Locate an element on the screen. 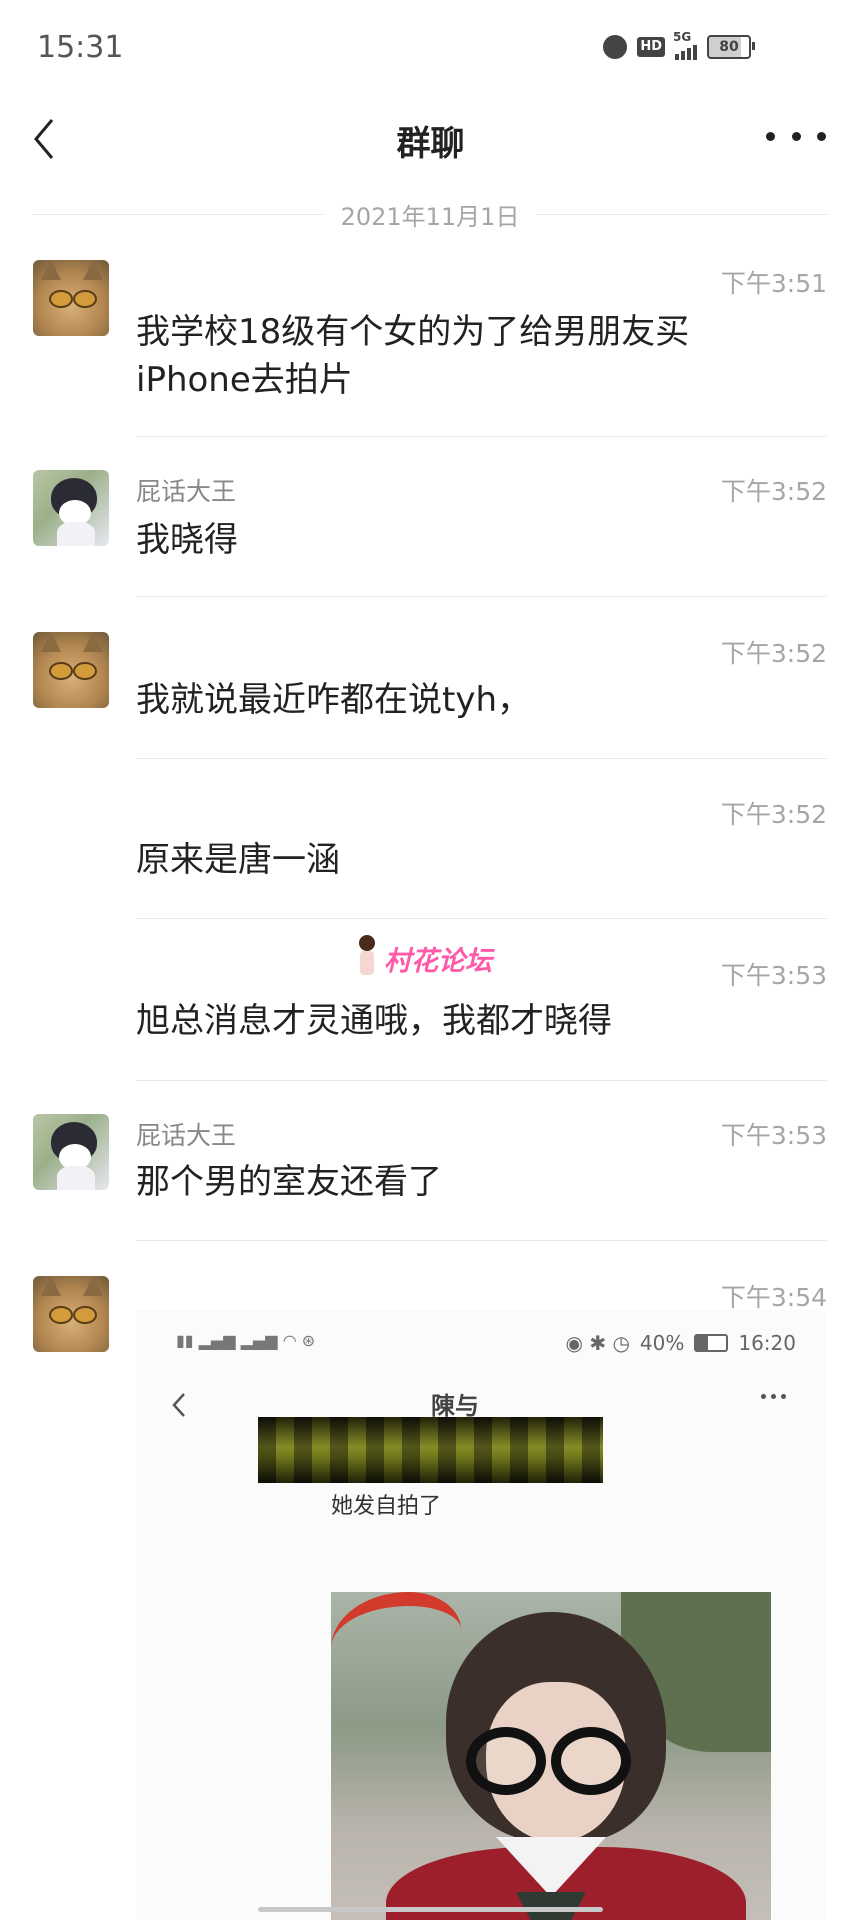  pixelated-censor is located at coordinates (430, 1450).